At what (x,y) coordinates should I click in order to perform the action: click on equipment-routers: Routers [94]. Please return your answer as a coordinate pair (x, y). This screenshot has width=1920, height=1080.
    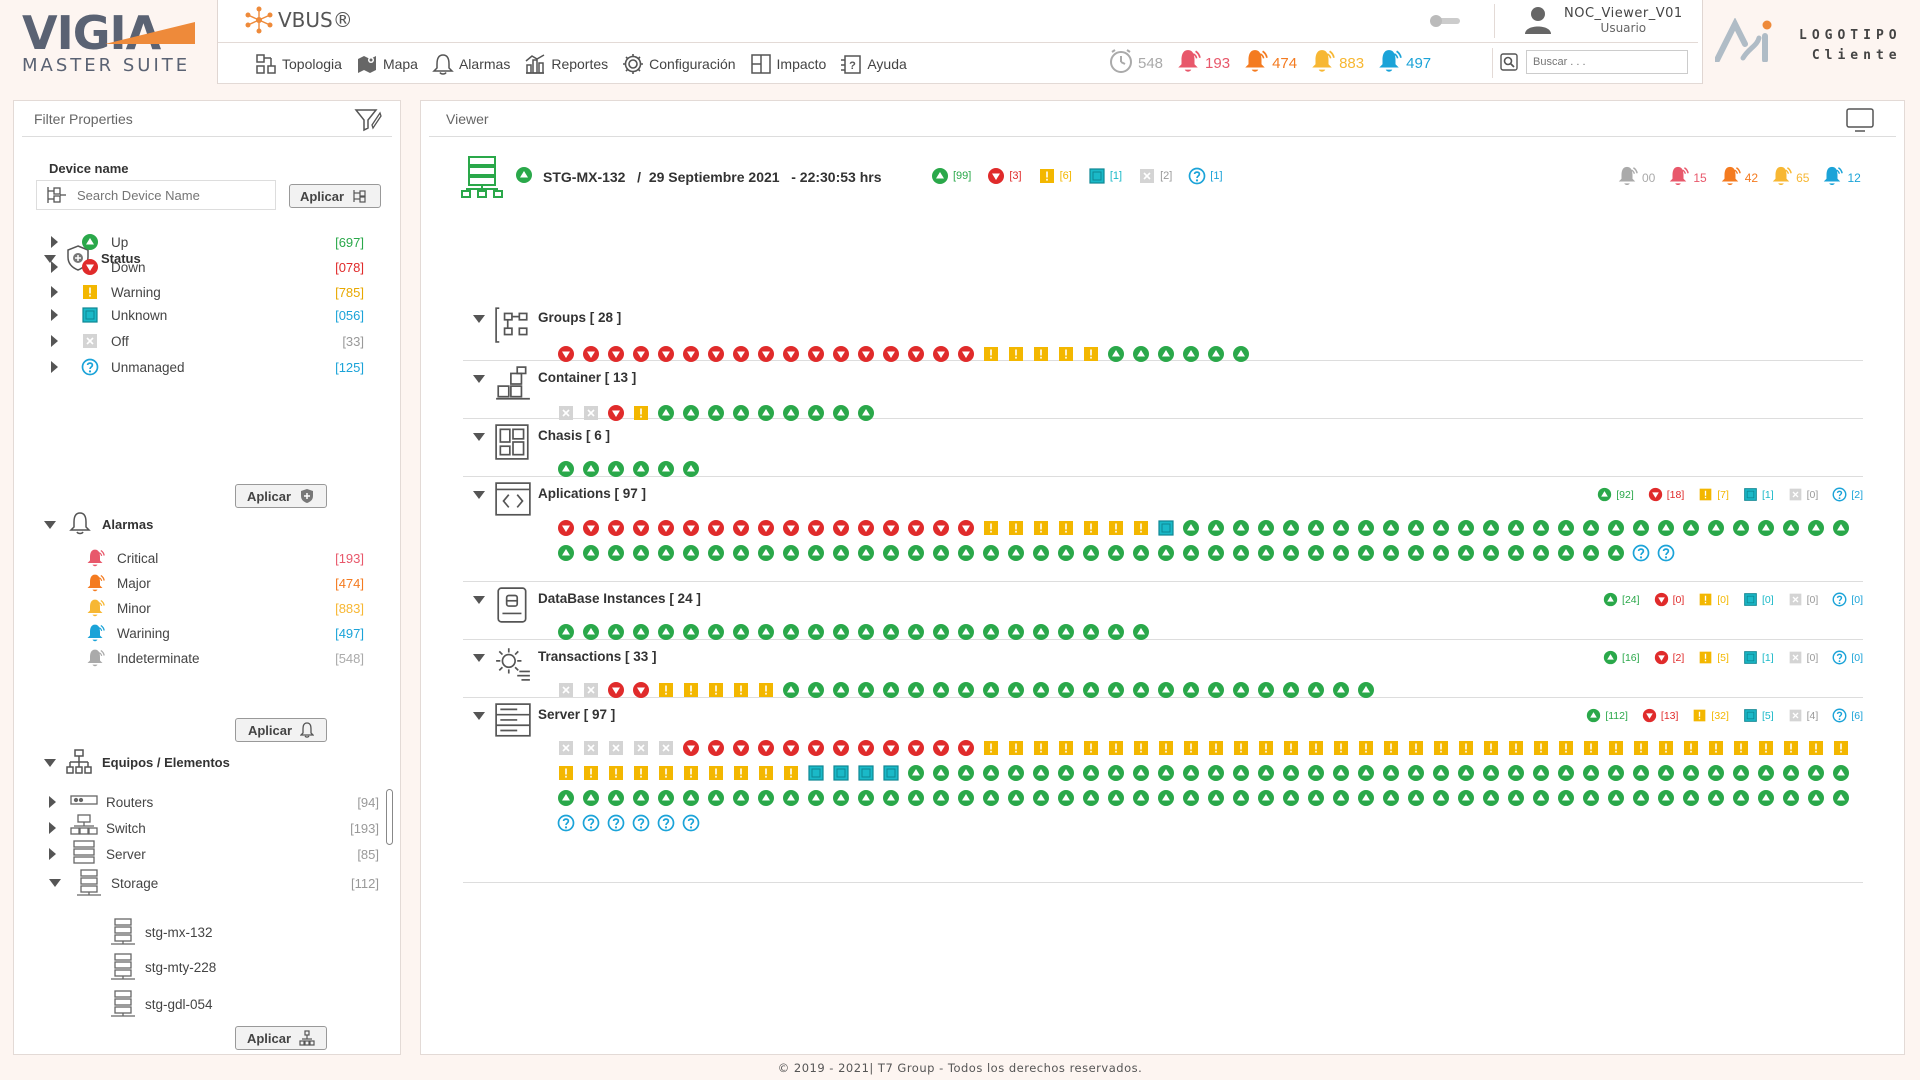
    Looking at the image, I should click on (214, 802).